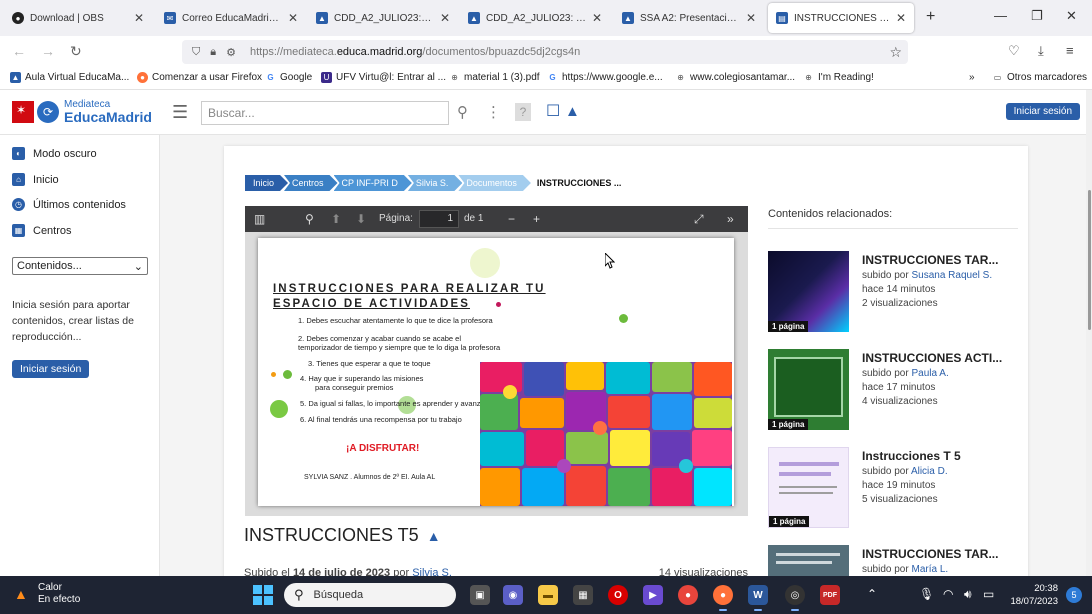  What do you see at coordinates (723, 598) in the screenshot?
I see `firefox-icon: ●` at bounding box center [723, 598].